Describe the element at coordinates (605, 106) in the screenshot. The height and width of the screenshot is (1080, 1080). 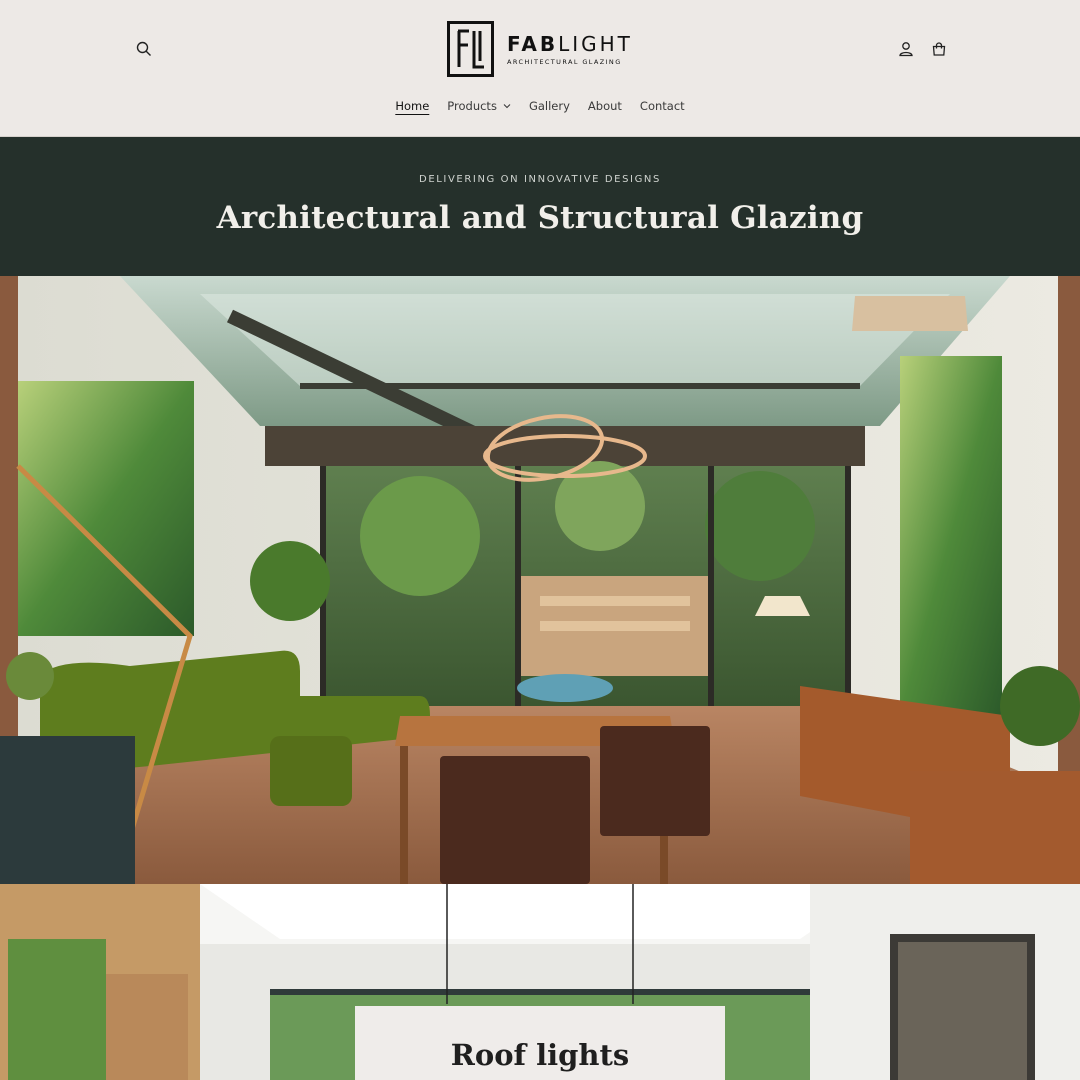
I see `nav-about: About` at that location.